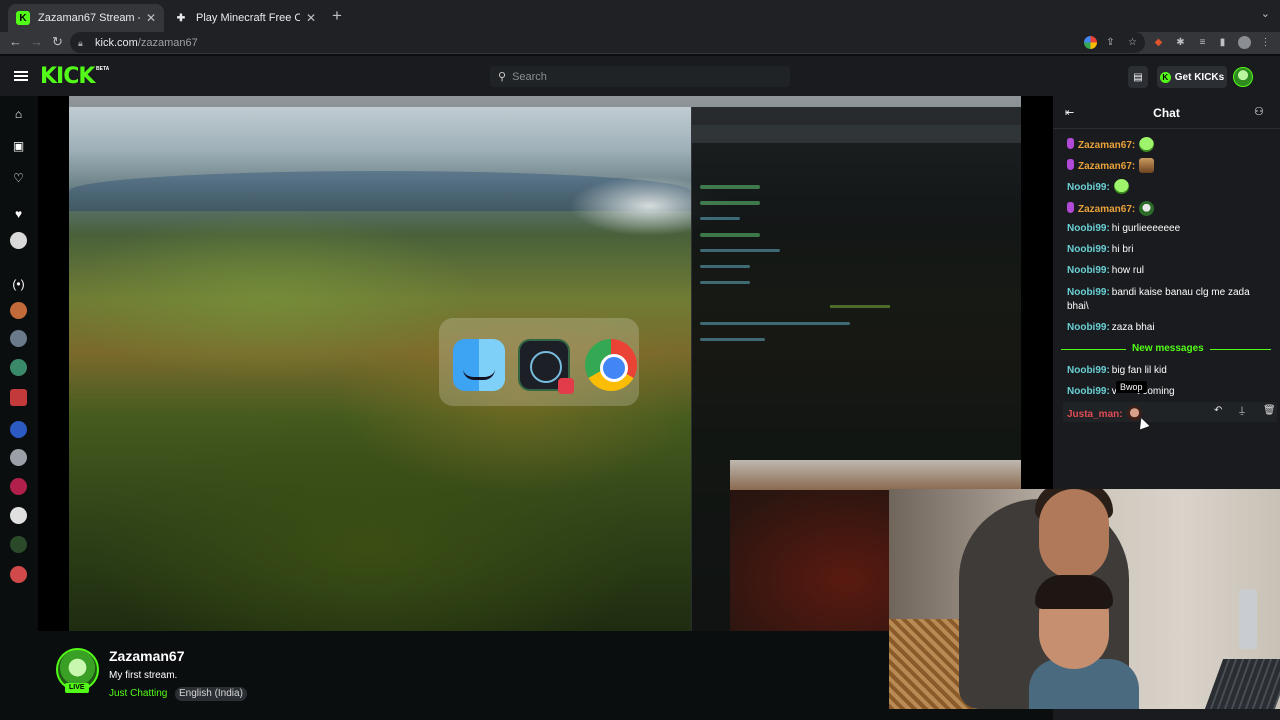 This screenshot has width=1280, height=720. I want to click on chat-text: how rul, so click(1128, 270).